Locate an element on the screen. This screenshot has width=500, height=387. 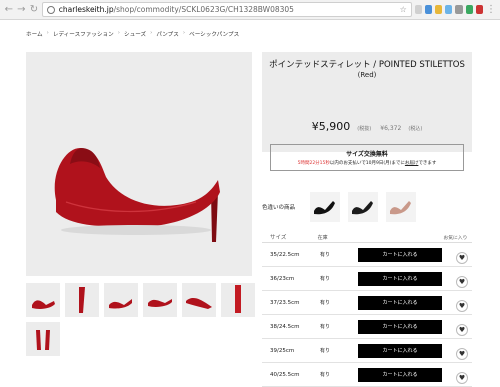
exchange-text: 5時間22分15秒以内のお支払いで10月9日(月)までにお届けできます is located at coordinates (367, 163).